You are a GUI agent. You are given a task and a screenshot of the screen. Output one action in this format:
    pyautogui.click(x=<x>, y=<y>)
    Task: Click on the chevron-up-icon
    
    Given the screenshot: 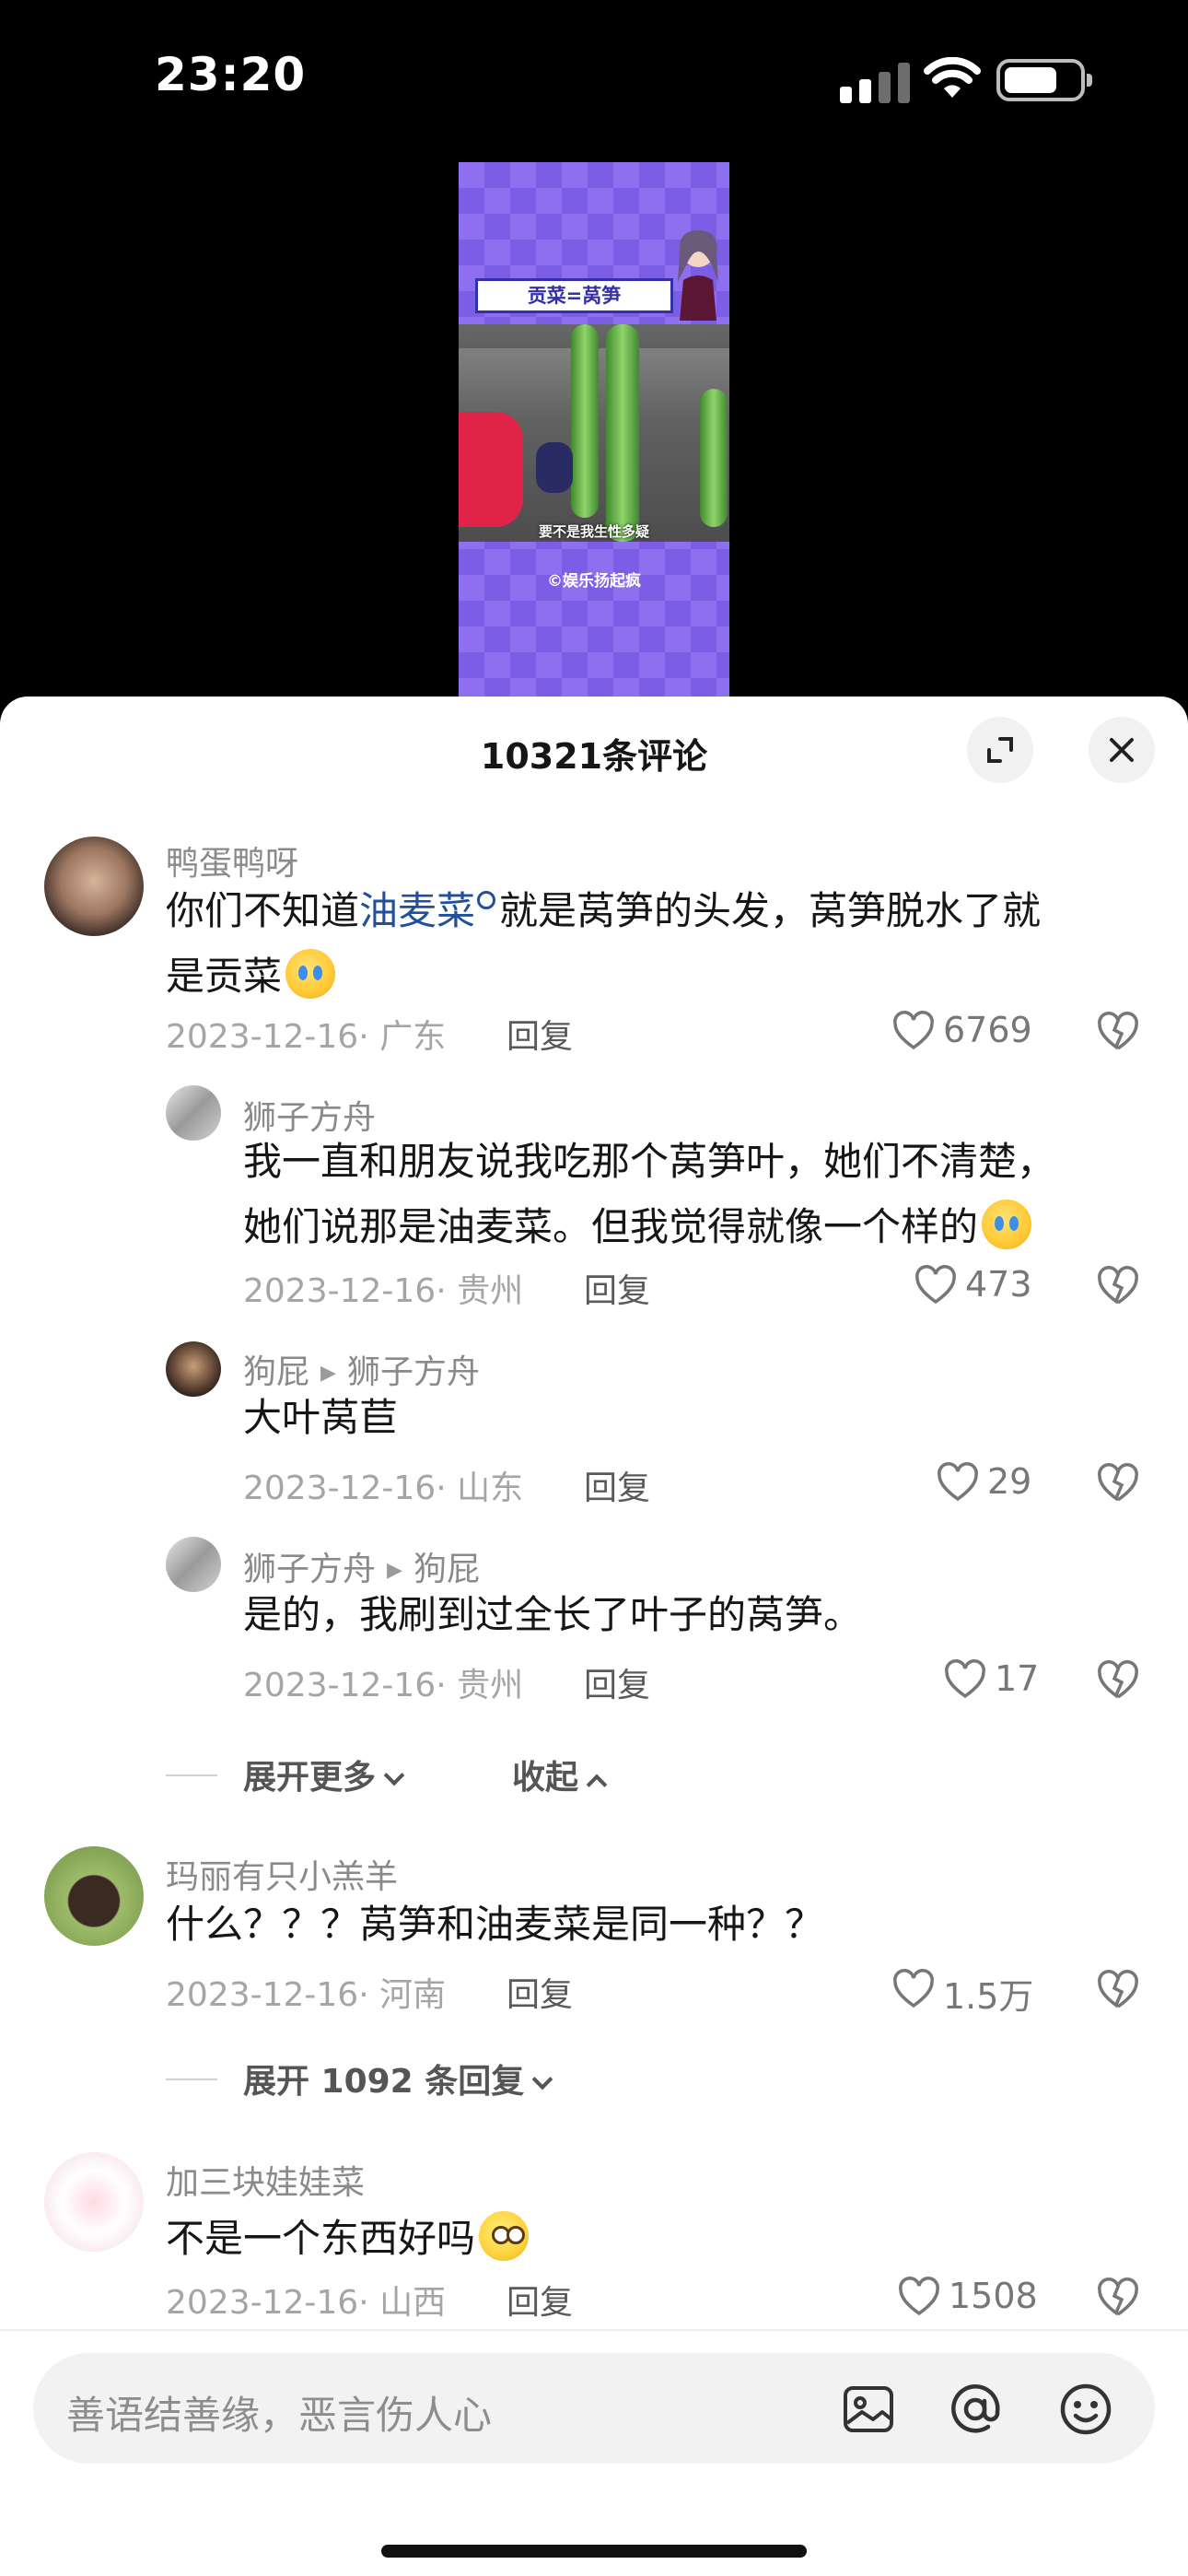 What is the action you would take?
    pyautogui.click(x=597, y=1785)
    